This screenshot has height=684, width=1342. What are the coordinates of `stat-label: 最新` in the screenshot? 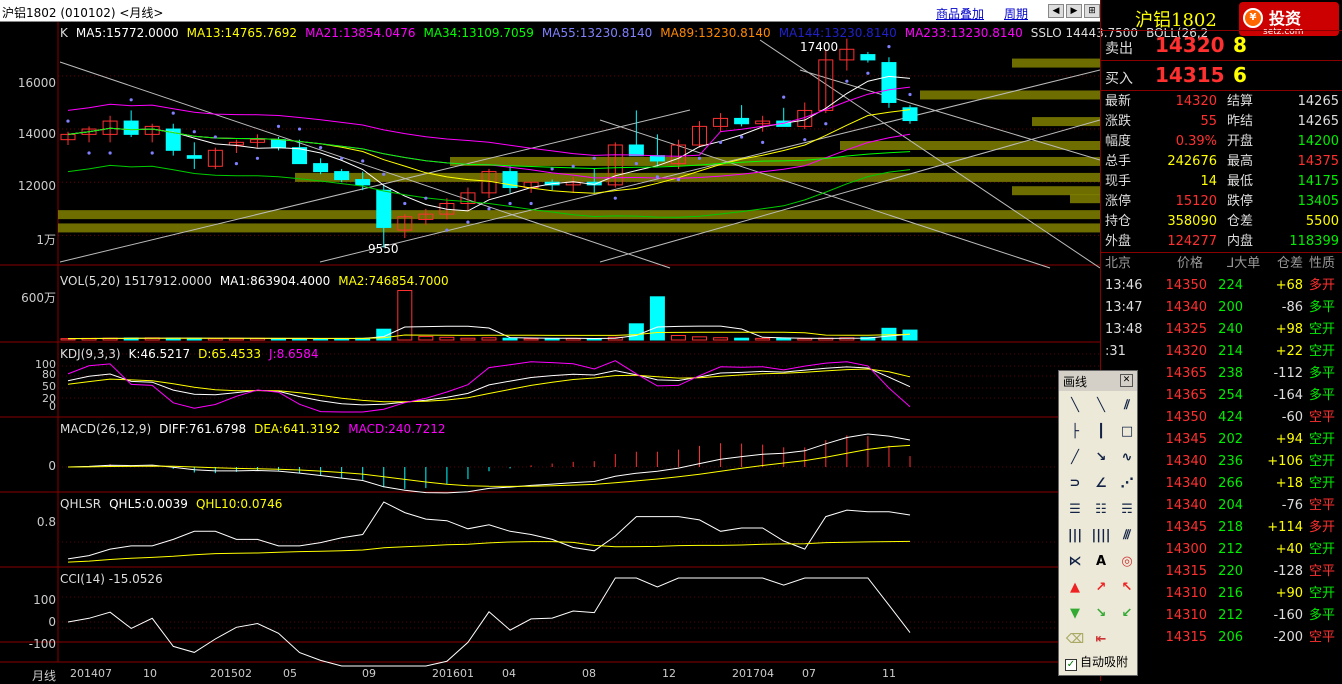 It's located at (1118, 101).